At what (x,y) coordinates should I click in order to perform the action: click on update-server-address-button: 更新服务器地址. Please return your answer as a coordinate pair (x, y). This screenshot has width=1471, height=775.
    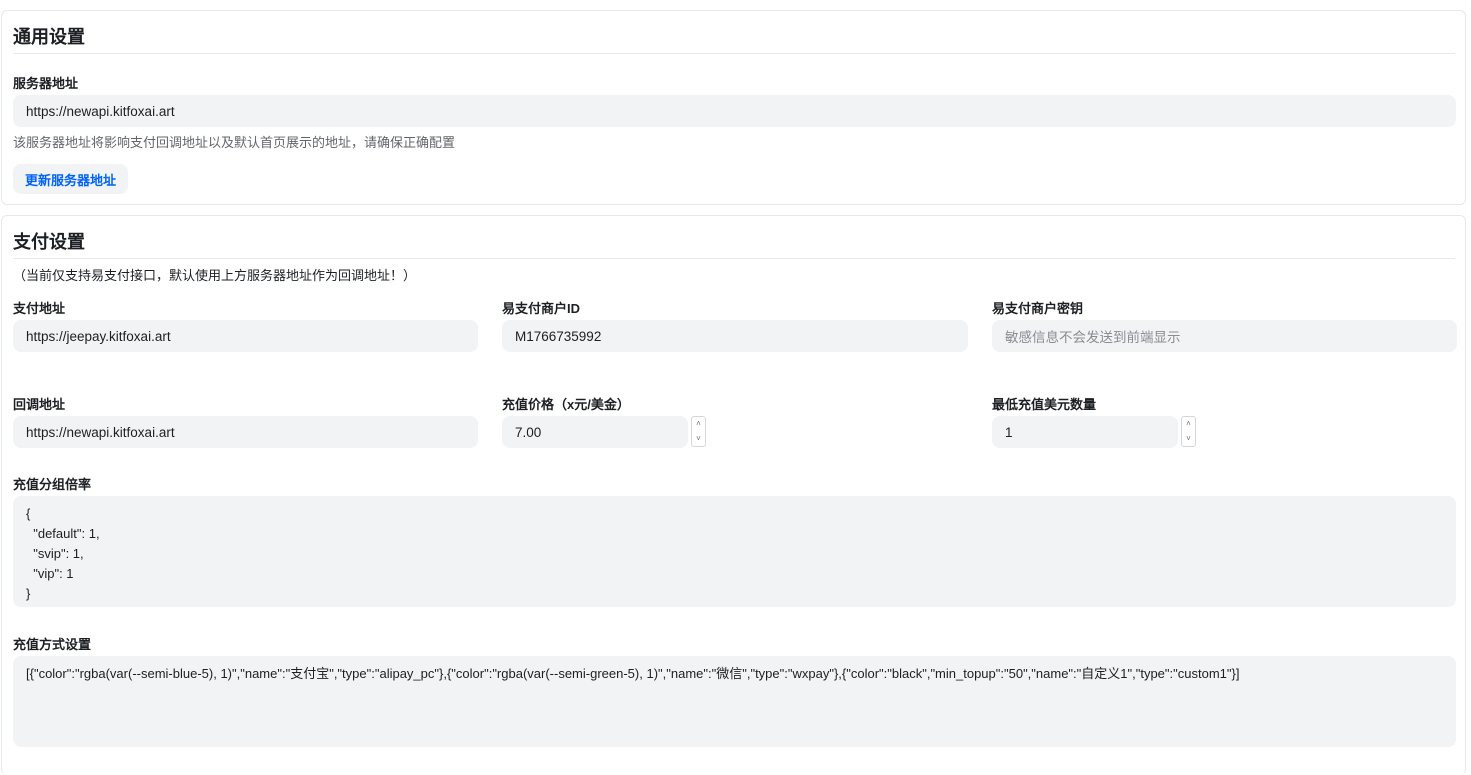
    Looking at the image, I should click on (71, 179).